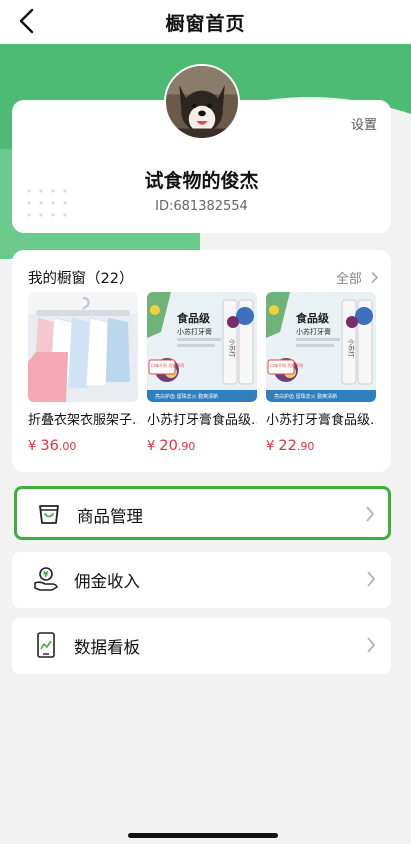 This screenshot has width=411, height=844. I want to click on menu-item-product-management: 商品管理, so click(202, 513).